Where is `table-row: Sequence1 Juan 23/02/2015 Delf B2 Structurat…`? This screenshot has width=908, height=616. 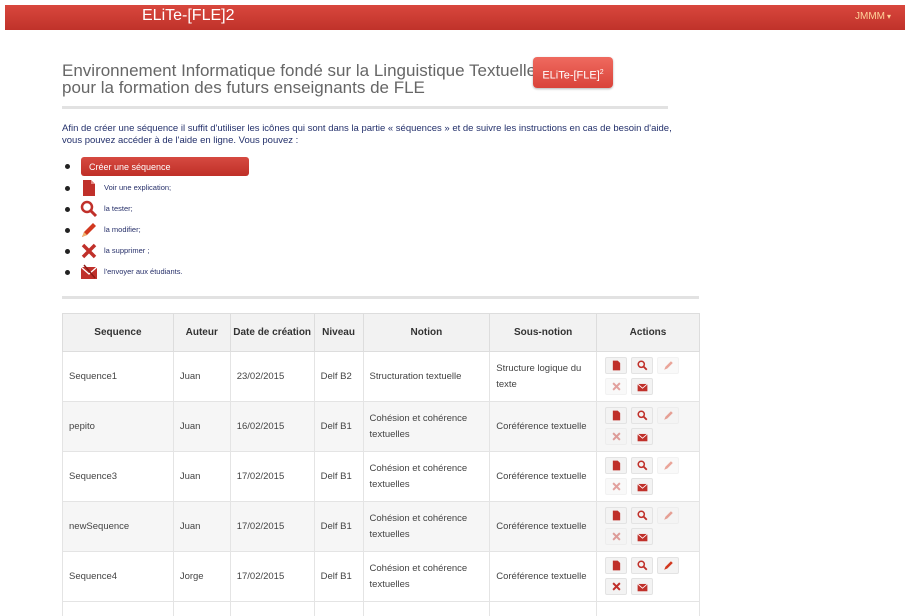
table-row: Sequence1 Juan 23/02/2015 Delf B2 Structurat… is located at coordinates (381, 376).